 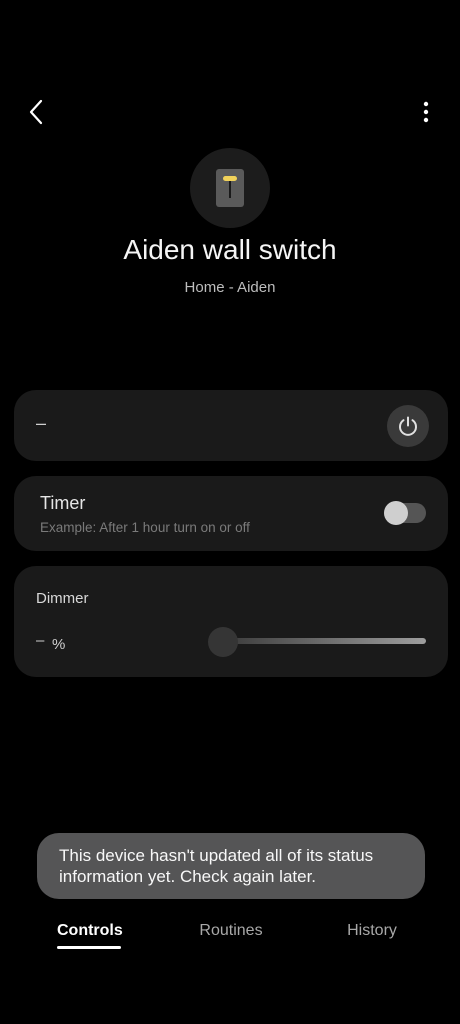 I want to click on tab-routines: Routines, so click(x=231, y=931).